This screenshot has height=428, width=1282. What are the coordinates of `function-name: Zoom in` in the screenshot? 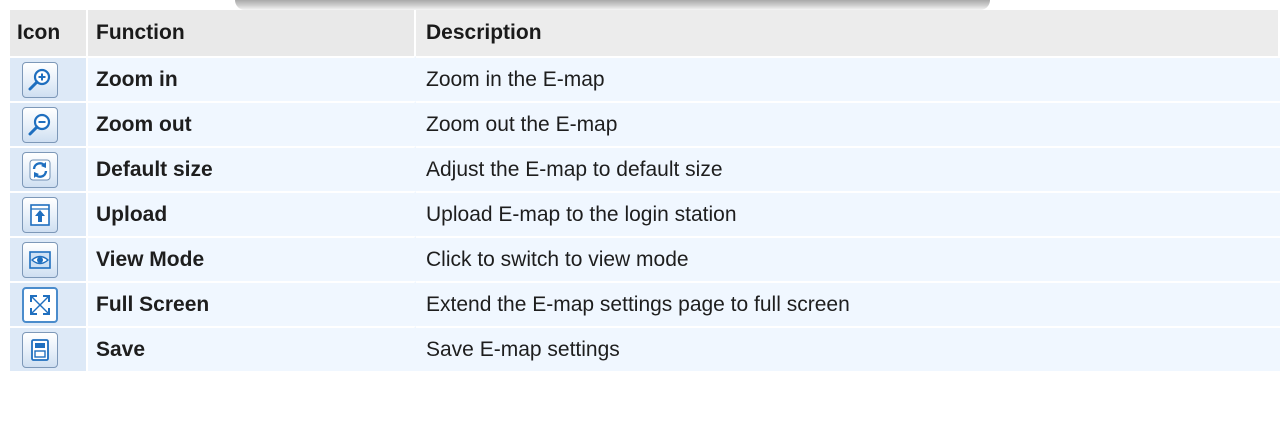 It's located at (252, 78).